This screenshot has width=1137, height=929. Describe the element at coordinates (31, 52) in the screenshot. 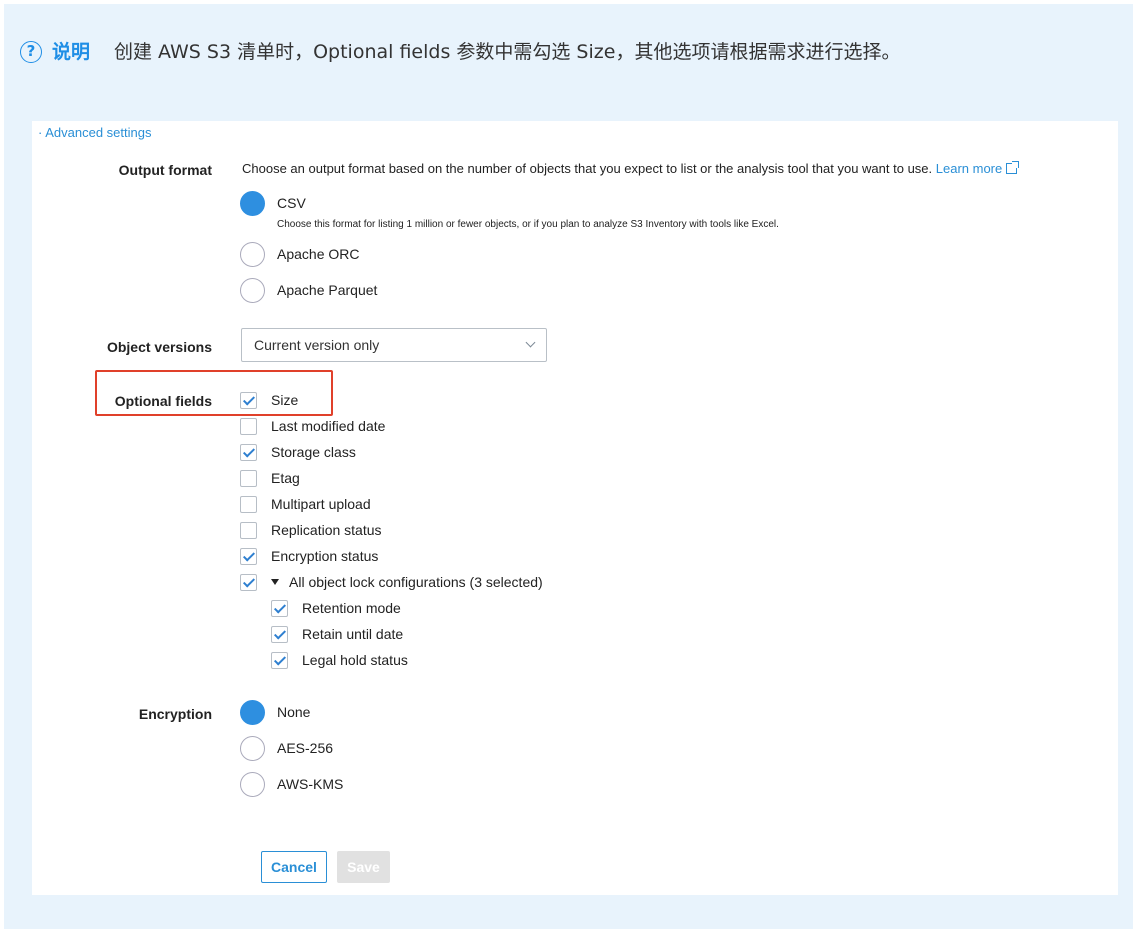

I see `help-circle-icon: ?` at that location.